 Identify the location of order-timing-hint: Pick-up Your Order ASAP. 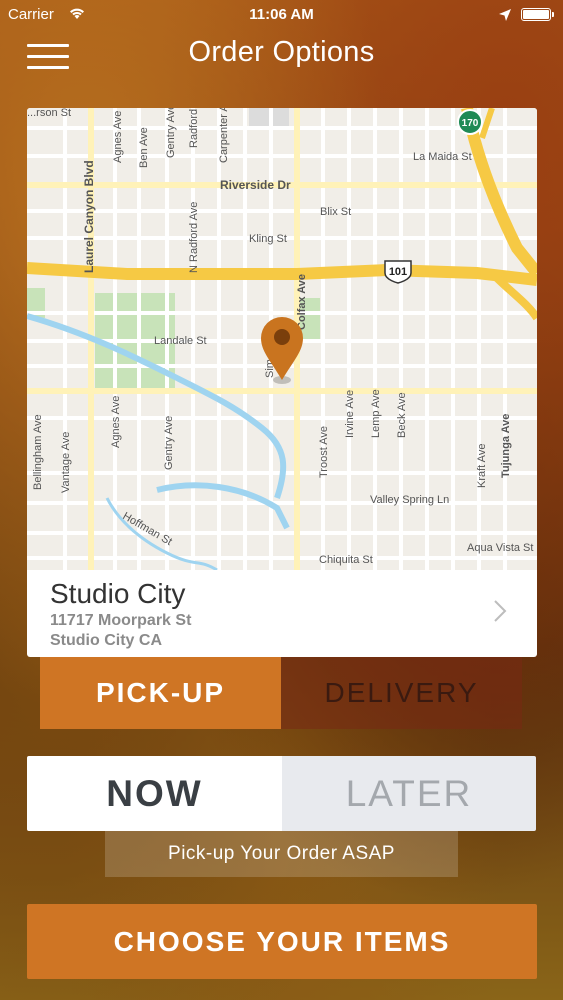
(281, 854).